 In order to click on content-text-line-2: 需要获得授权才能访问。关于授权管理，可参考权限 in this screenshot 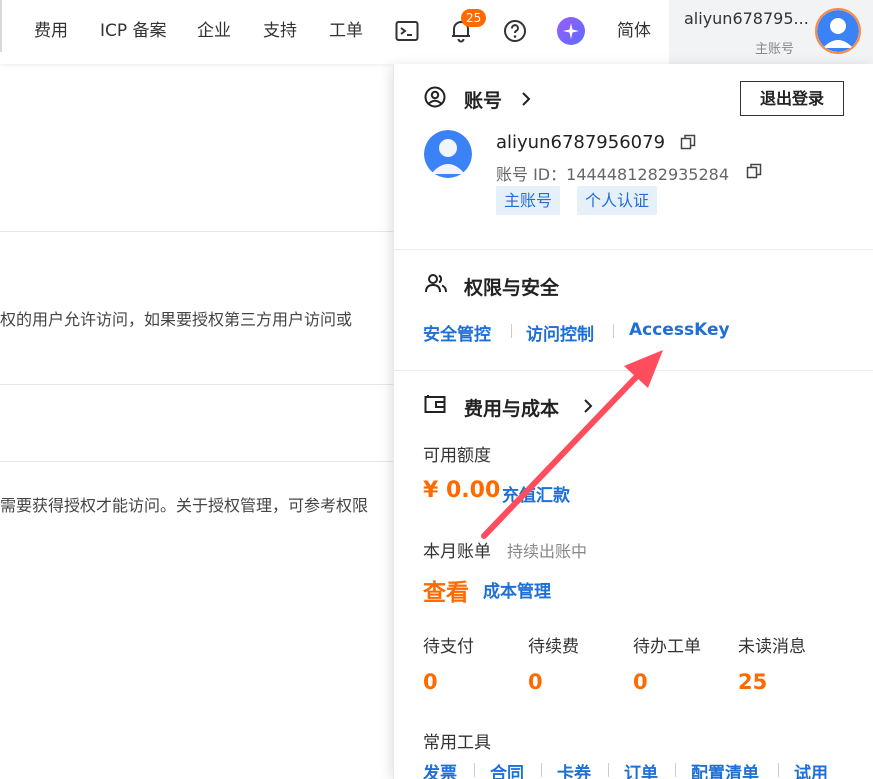, I will do `click(184, 505)`.